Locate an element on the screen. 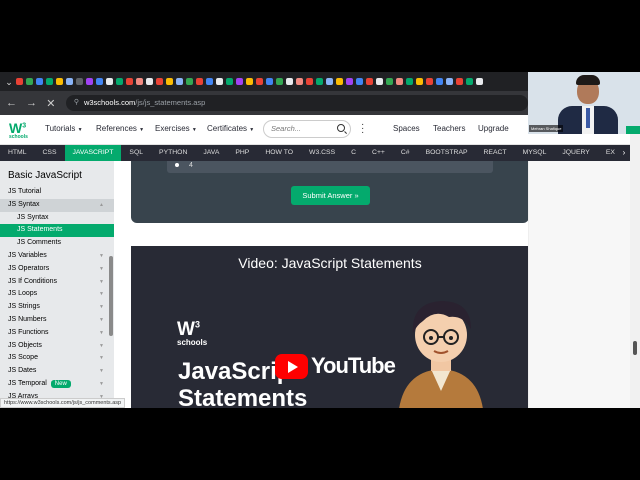  sidebar-item-js-strings: JS Strings ▼ is located at coordinates (57, 307).